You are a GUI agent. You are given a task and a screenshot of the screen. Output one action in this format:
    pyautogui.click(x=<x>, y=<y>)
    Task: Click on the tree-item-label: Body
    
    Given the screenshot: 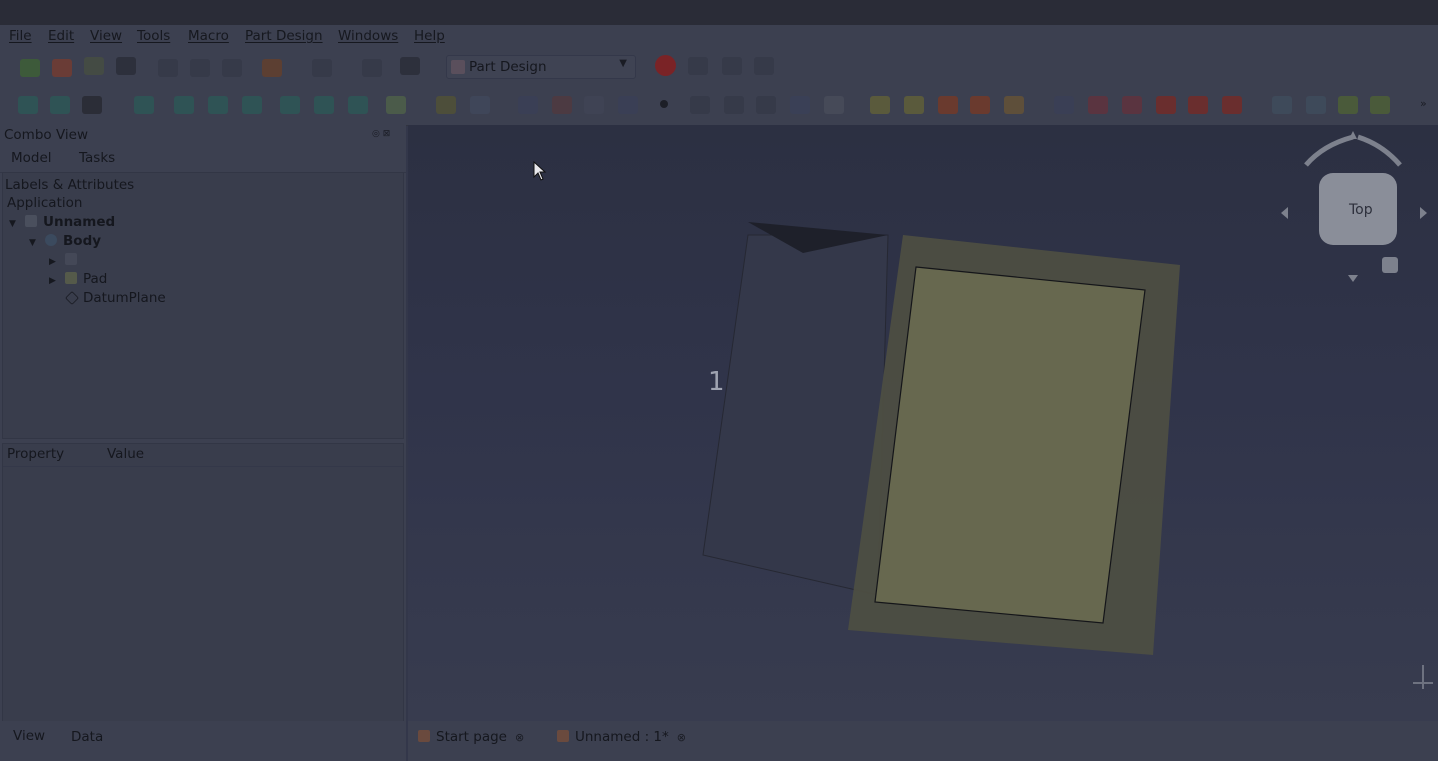 What is the action you would take?
    pyautogui.click(x=82, y=241)
    